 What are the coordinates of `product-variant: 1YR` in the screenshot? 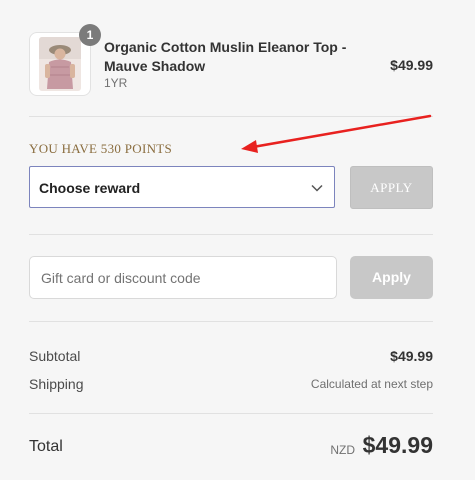 It's located at (116, 83).